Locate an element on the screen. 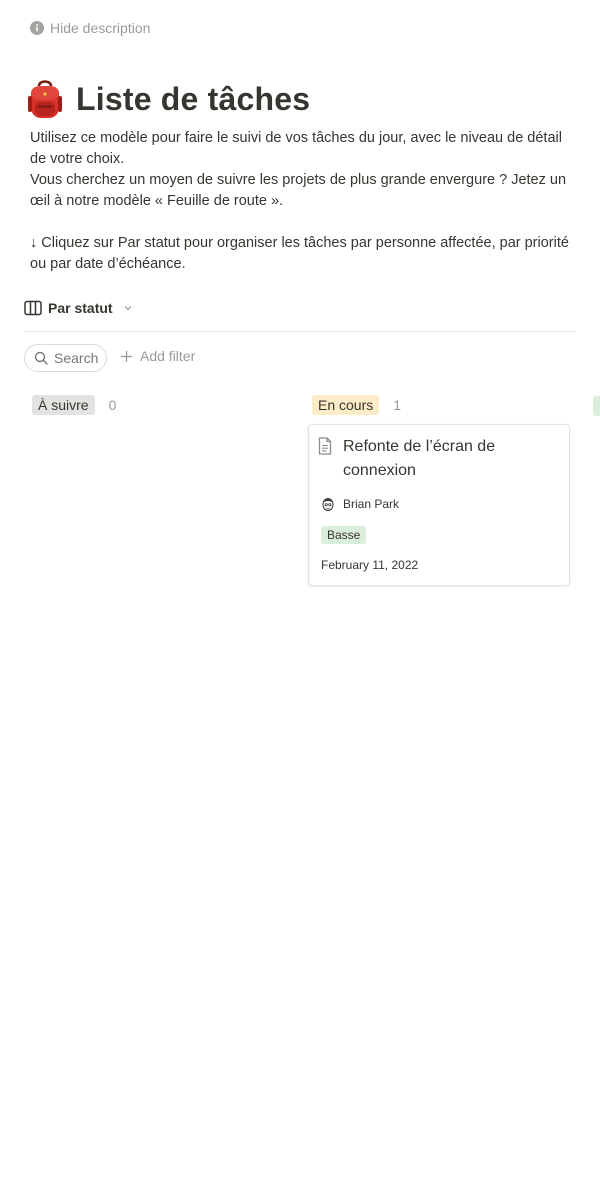  document-icon is located at coordinates (325, 446).